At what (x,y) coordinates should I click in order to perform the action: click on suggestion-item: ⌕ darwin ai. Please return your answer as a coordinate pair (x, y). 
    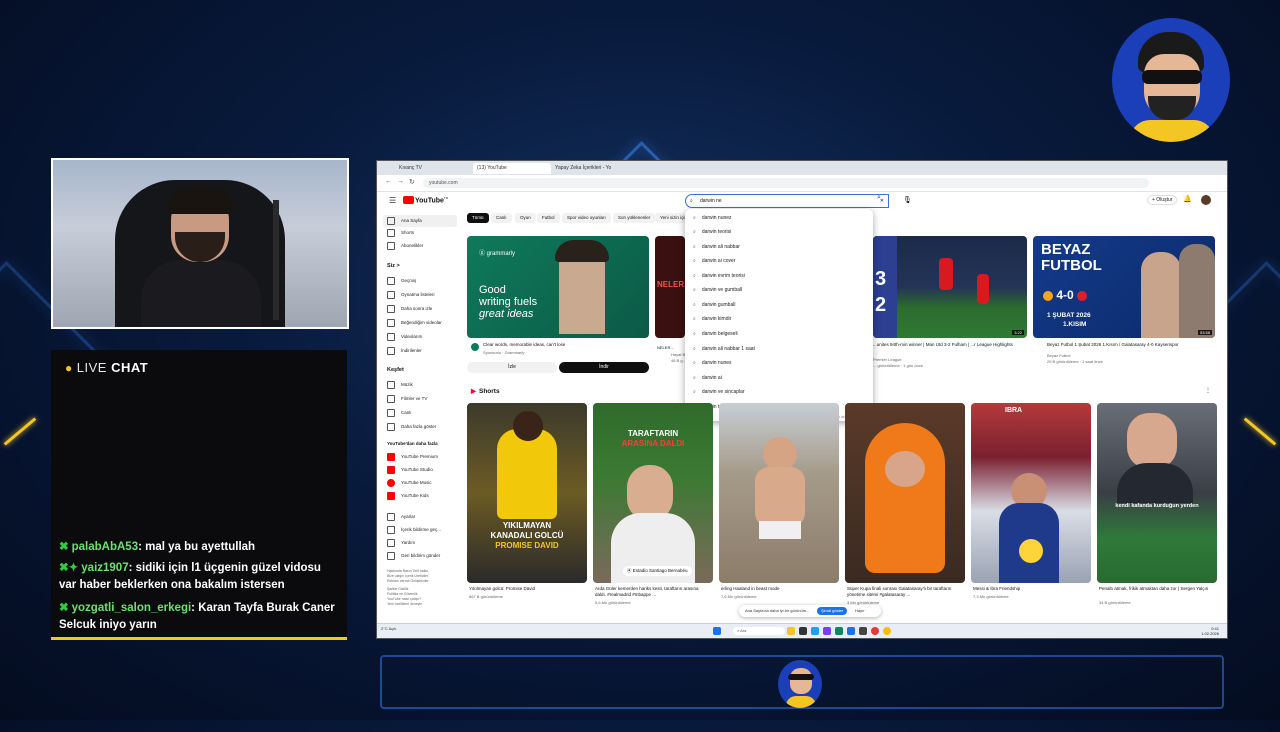
    Looking at the image, I should click on (707, 378).